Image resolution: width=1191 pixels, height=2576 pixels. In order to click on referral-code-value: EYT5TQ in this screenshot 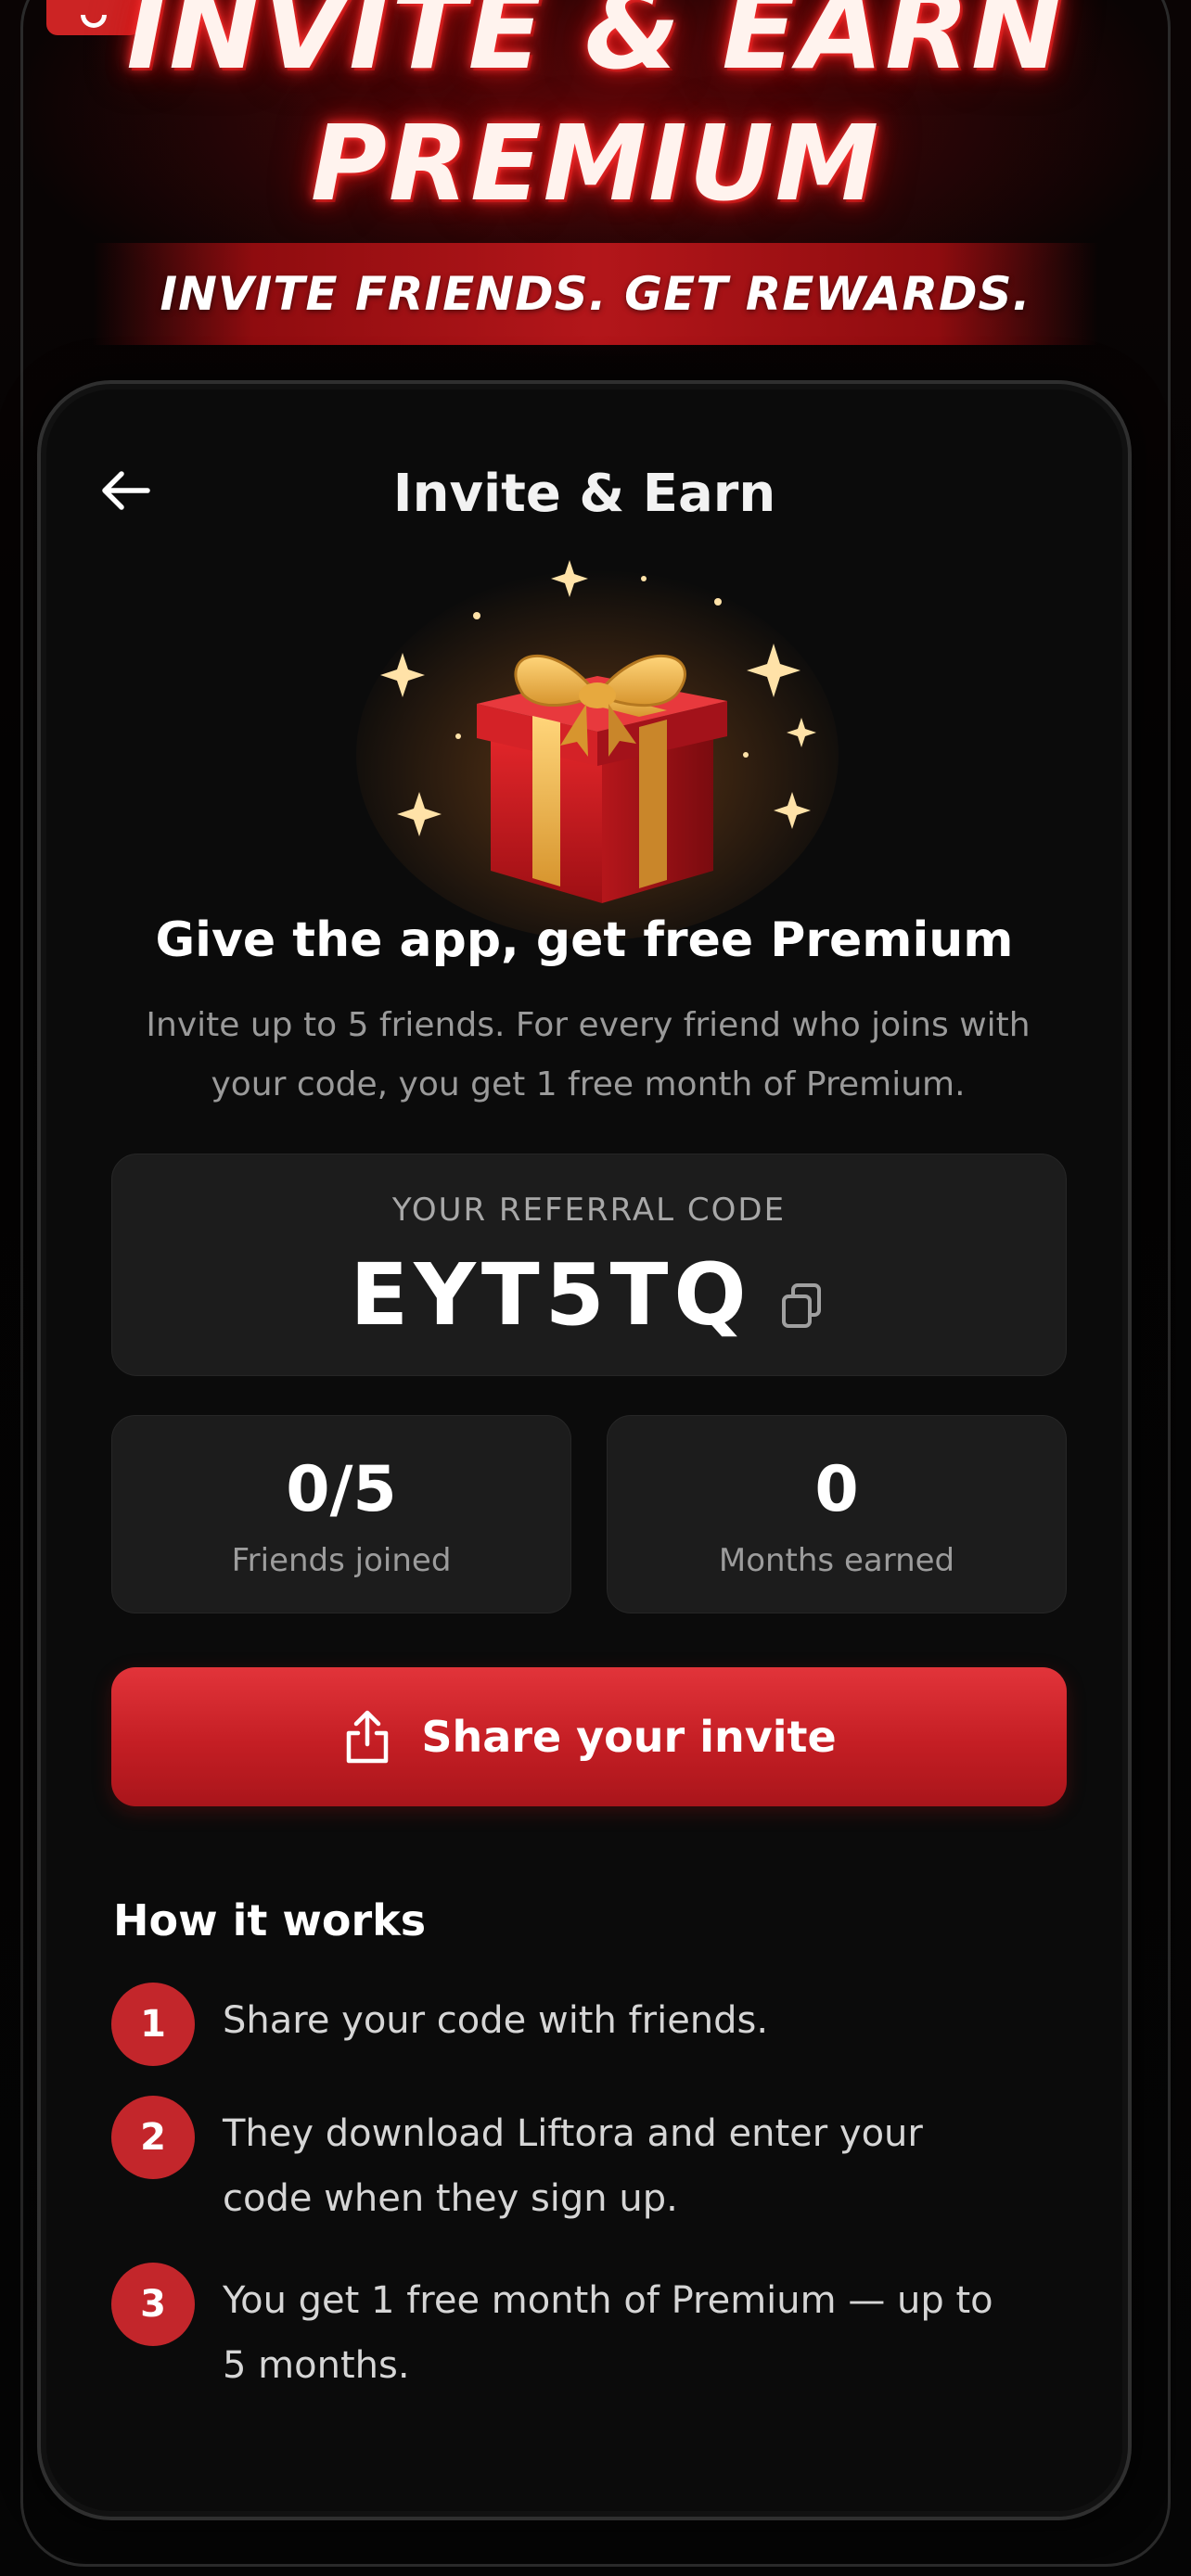, I will do `click(550, 1295)`.